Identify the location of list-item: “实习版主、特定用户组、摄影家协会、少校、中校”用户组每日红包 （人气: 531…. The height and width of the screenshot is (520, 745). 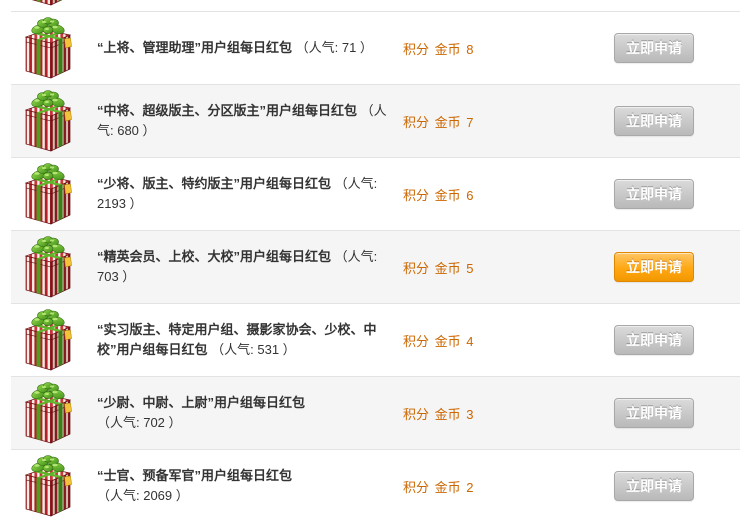
(375, 340).